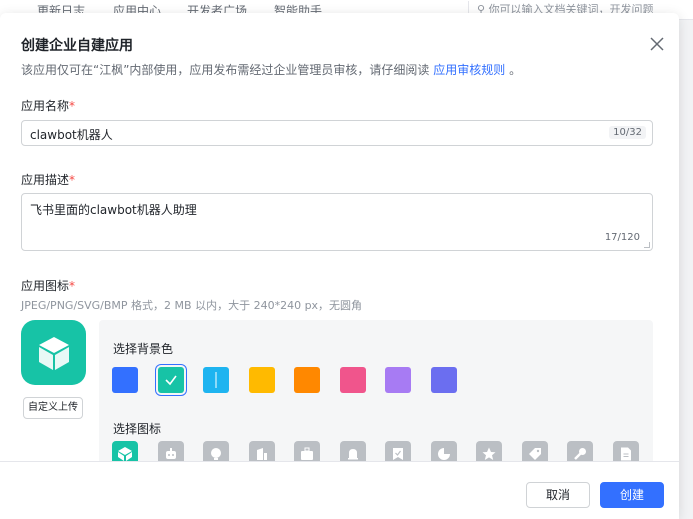 The image size is (693, 519). I want to click on bulb-icon, so click(216, 454).